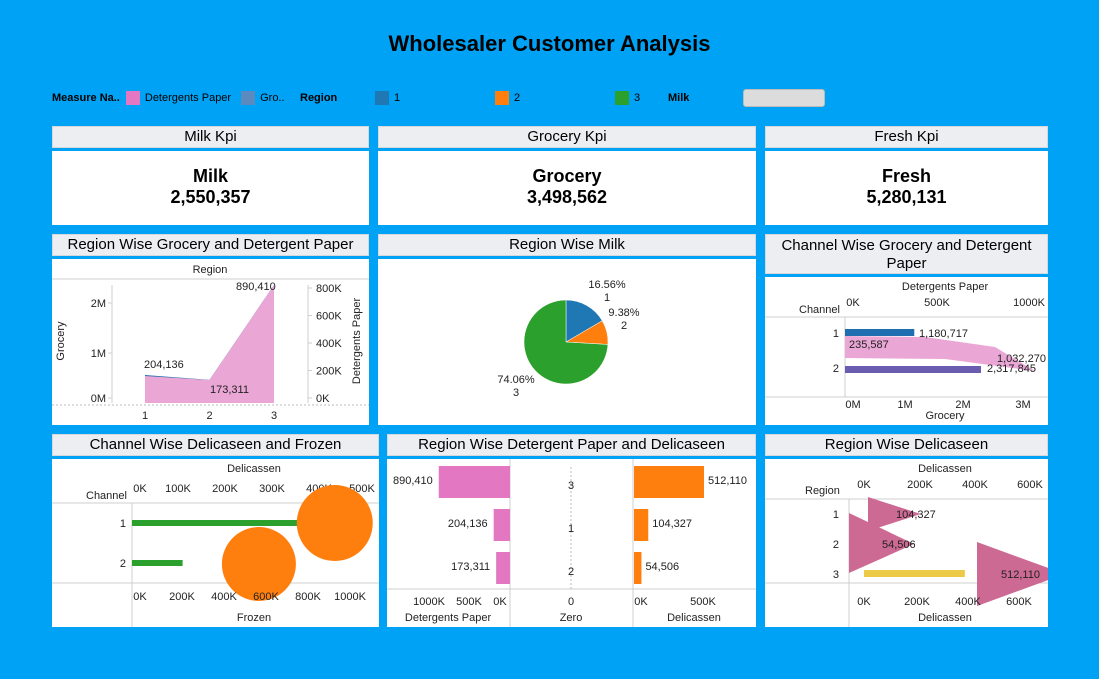  Describe the element at coordinates (225, 489) in the screenshot. I see `top-tick-label: 200K` at that location.